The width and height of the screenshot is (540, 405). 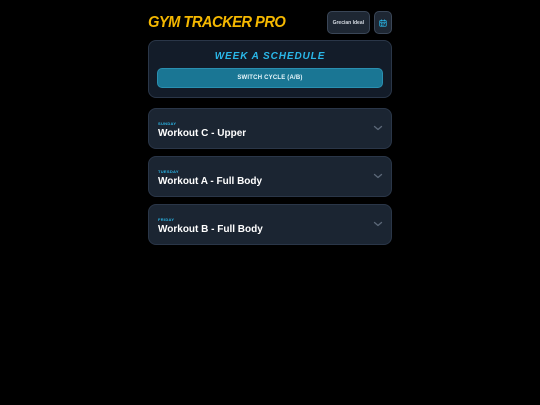 I want to click on header-actions: Grecian Ideal, so click(x=359, y=22).